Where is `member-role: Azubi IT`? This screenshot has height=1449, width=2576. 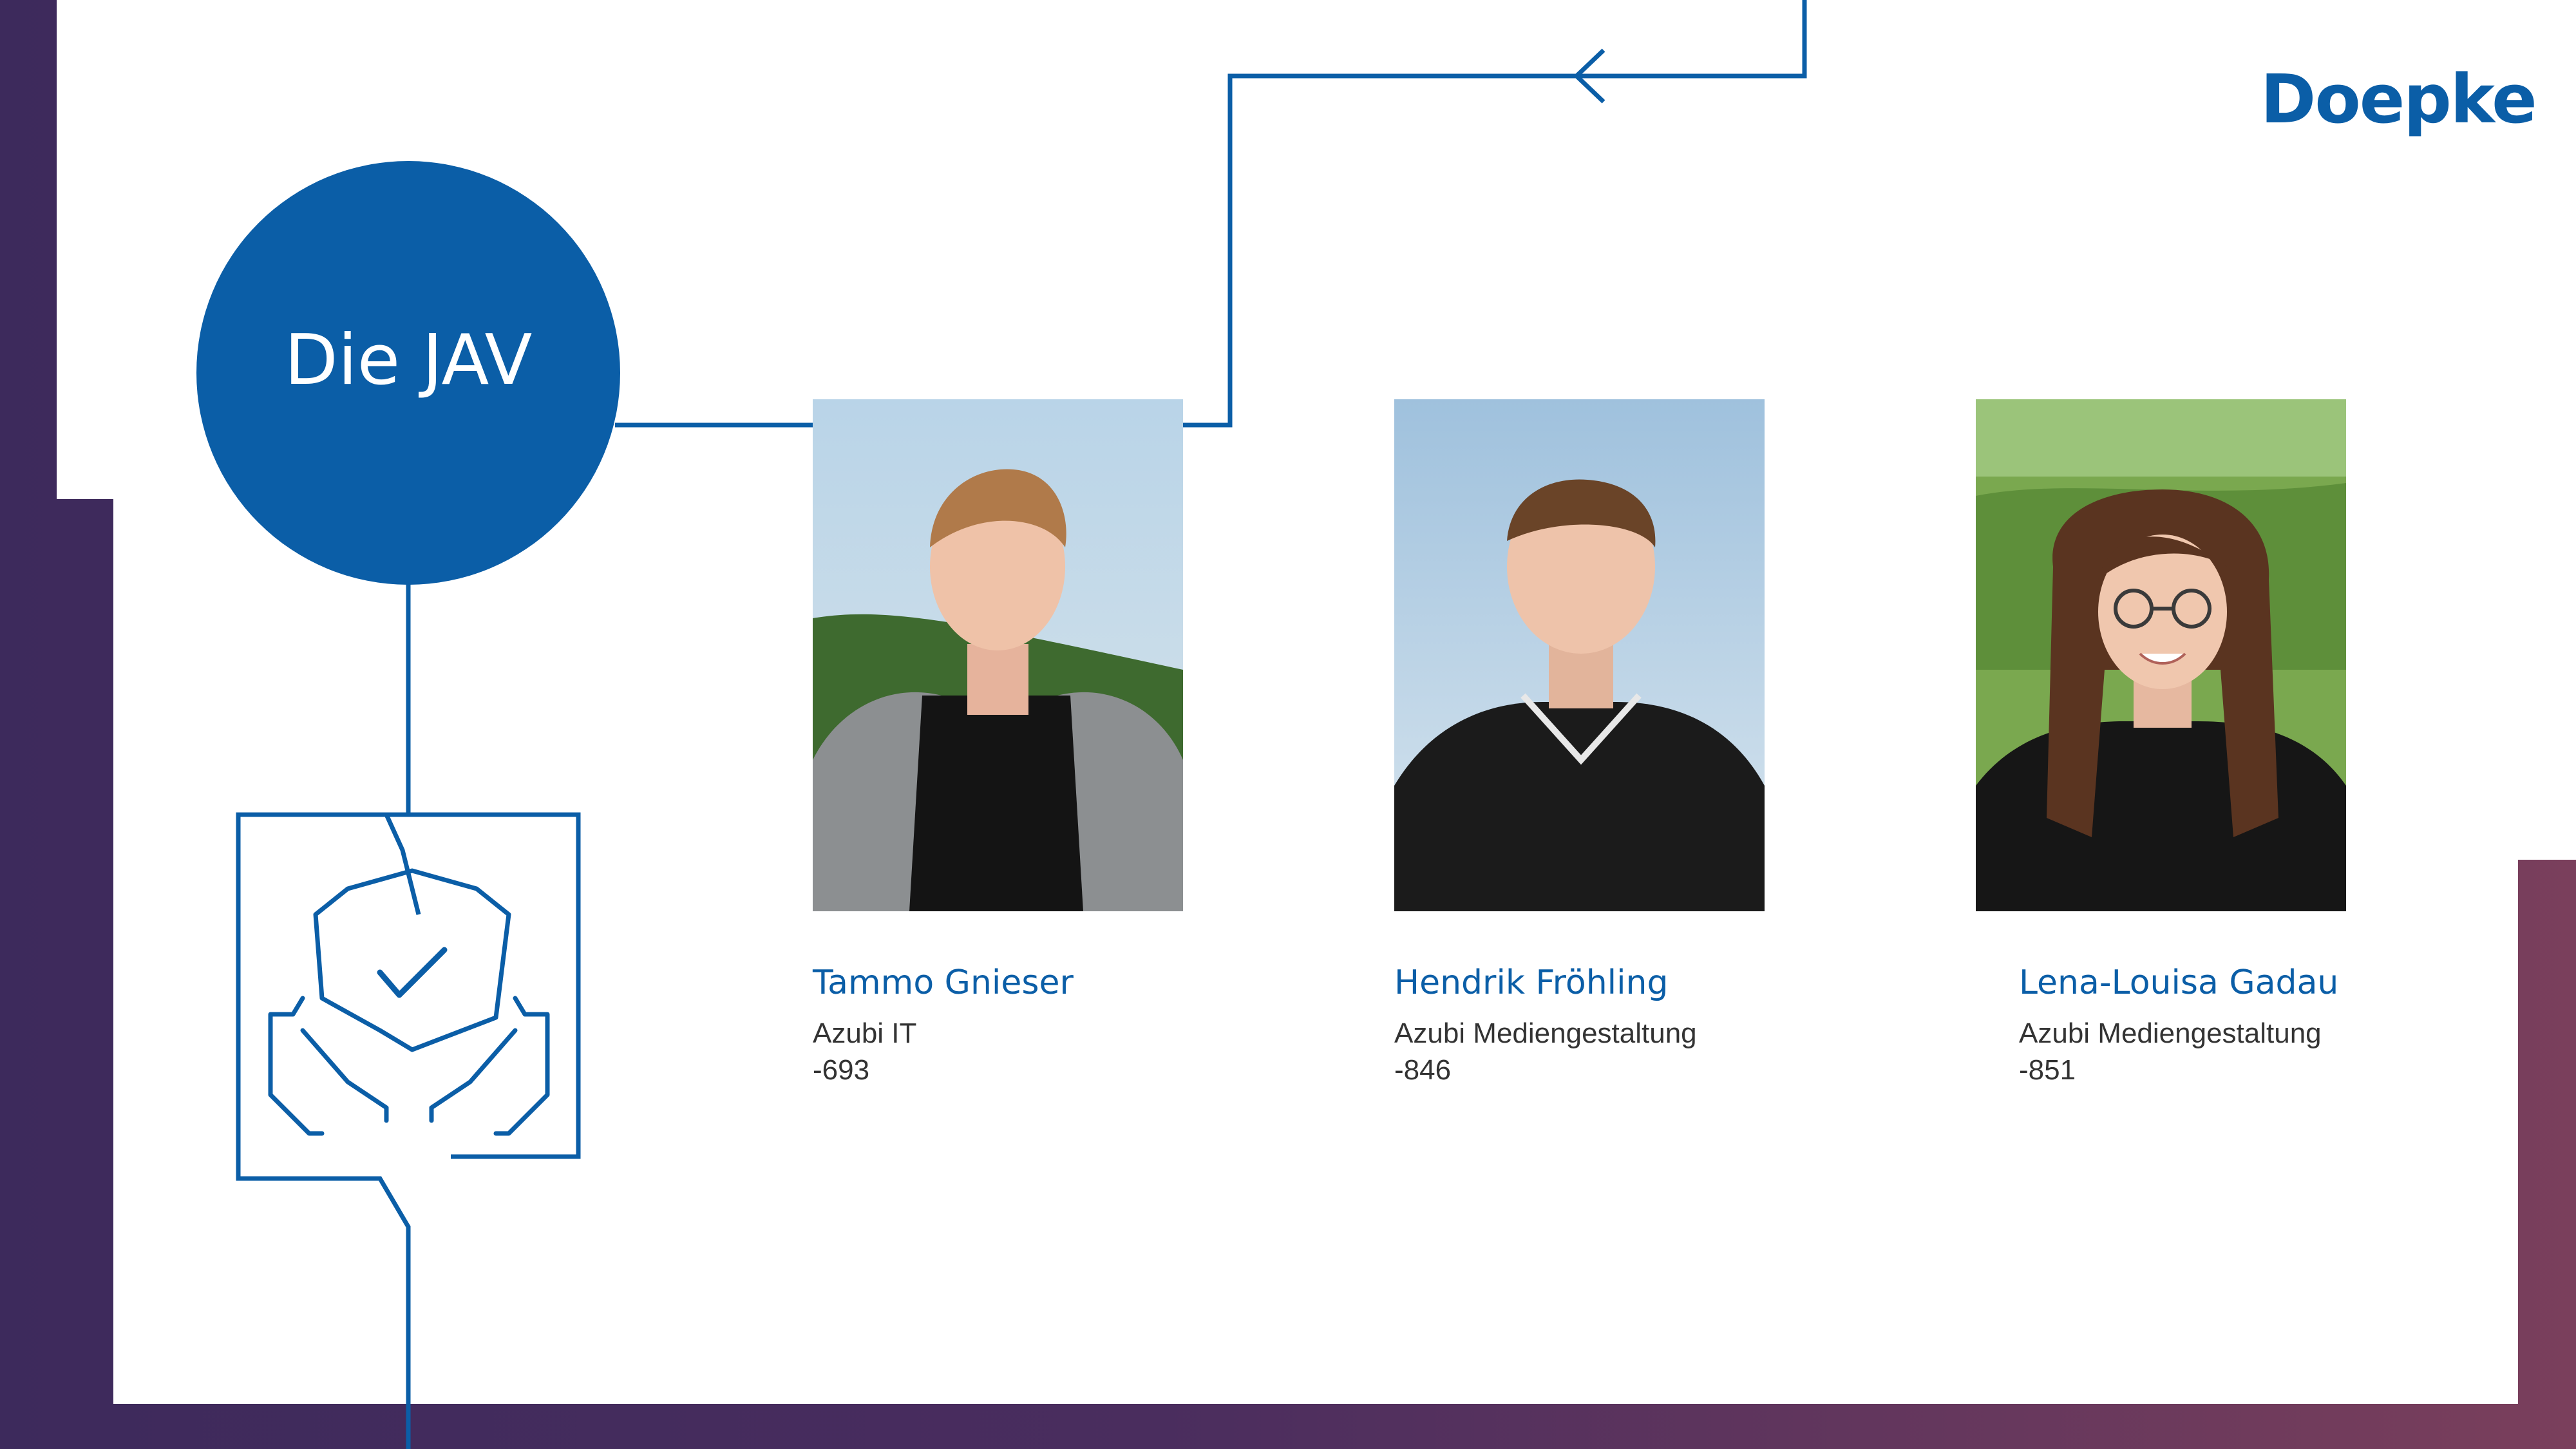
member-role: Azubi IT is located at coordinates (865, 1033).